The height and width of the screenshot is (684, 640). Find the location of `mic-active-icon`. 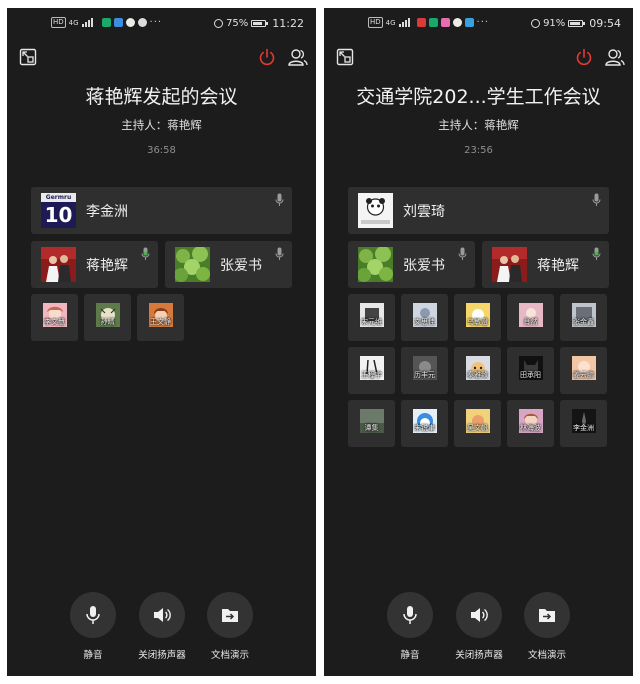

mic-active-icon is located at coordinates (596, 253).